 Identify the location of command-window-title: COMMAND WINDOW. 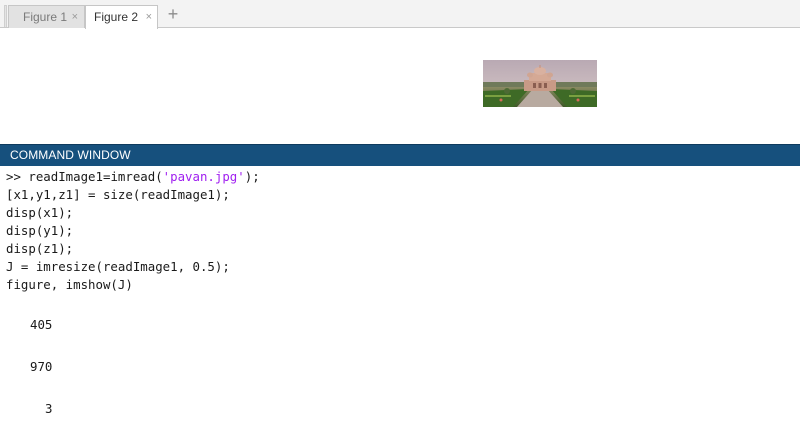
(400, 155).